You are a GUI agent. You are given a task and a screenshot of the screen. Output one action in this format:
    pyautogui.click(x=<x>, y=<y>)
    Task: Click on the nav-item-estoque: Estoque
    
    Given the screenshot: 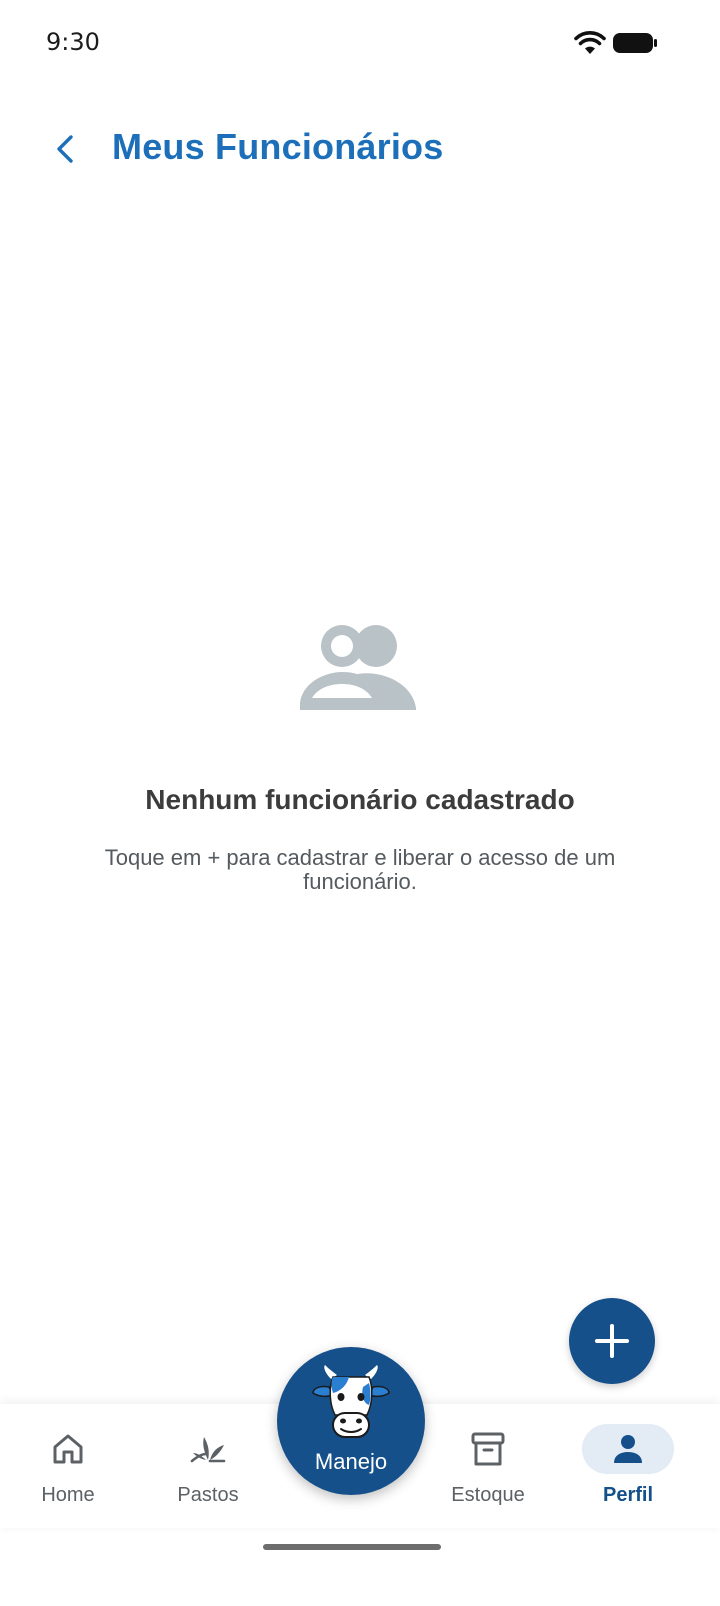 What is the action you would take?
    pyautogui.click(x=488, y=1466)
    